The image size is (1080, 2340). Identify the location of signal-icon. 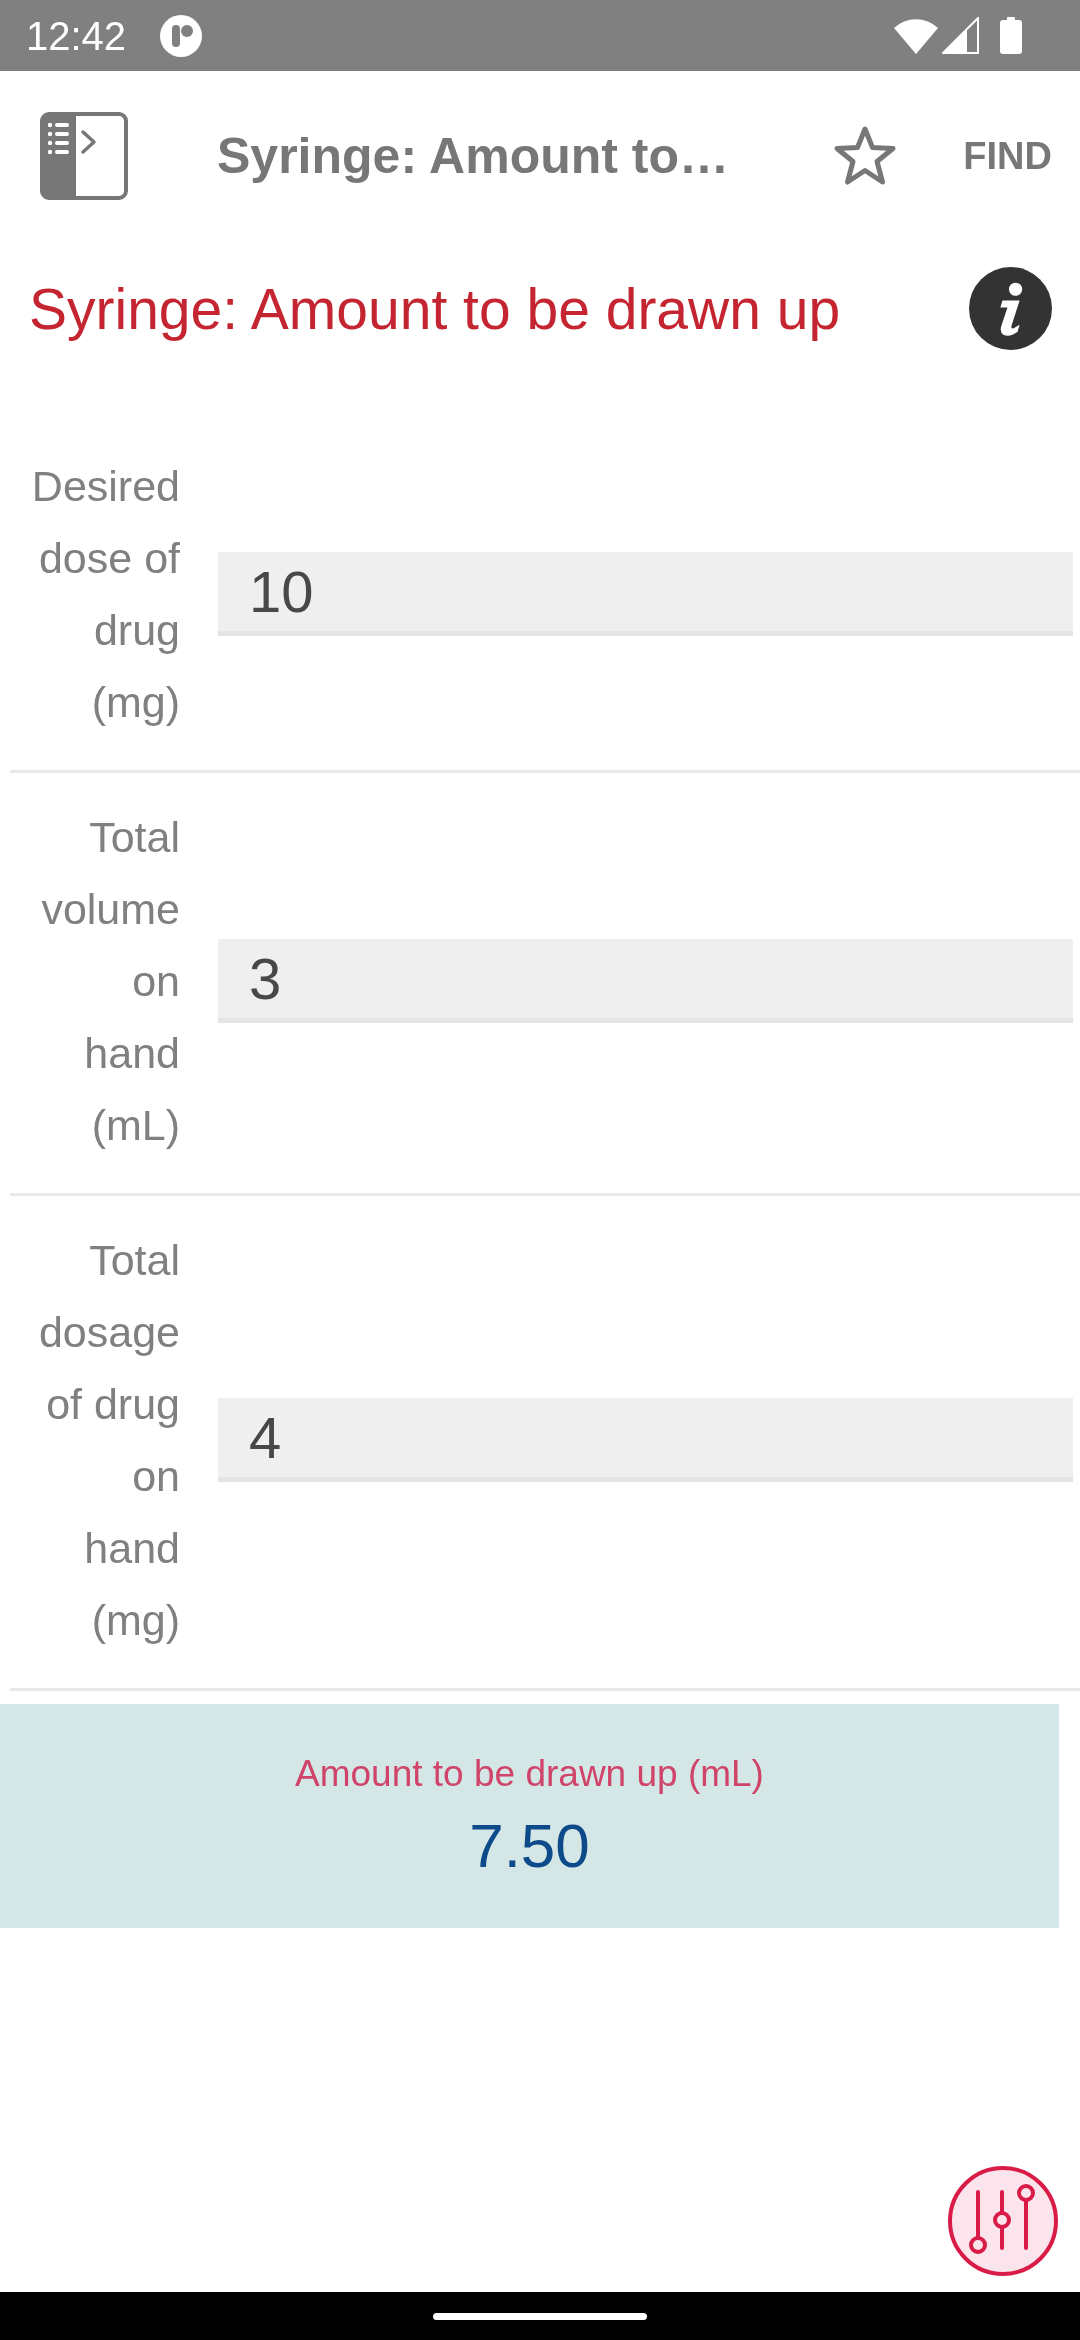
(960, 35).